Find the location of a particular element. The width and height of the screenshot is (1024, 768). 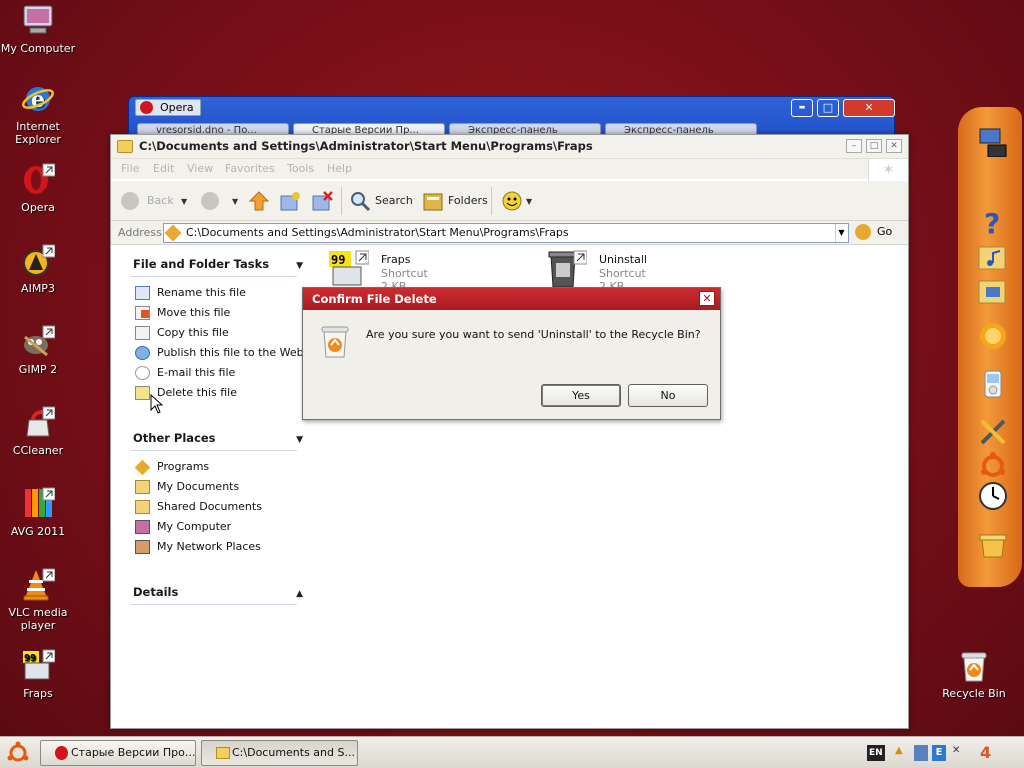

forward-button is located at coordinates (211, 201).